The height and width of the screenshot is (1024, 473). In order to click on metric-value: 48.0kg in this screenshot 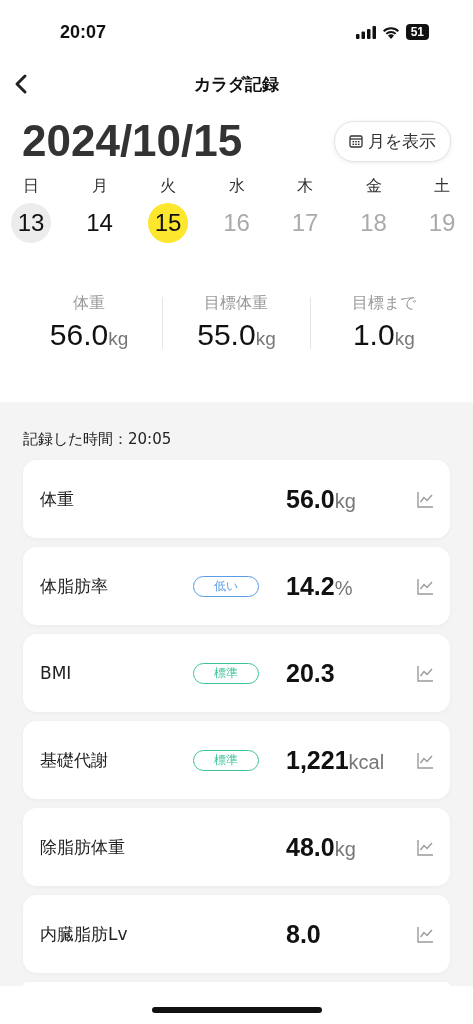, I will do `click(321, 847)`.